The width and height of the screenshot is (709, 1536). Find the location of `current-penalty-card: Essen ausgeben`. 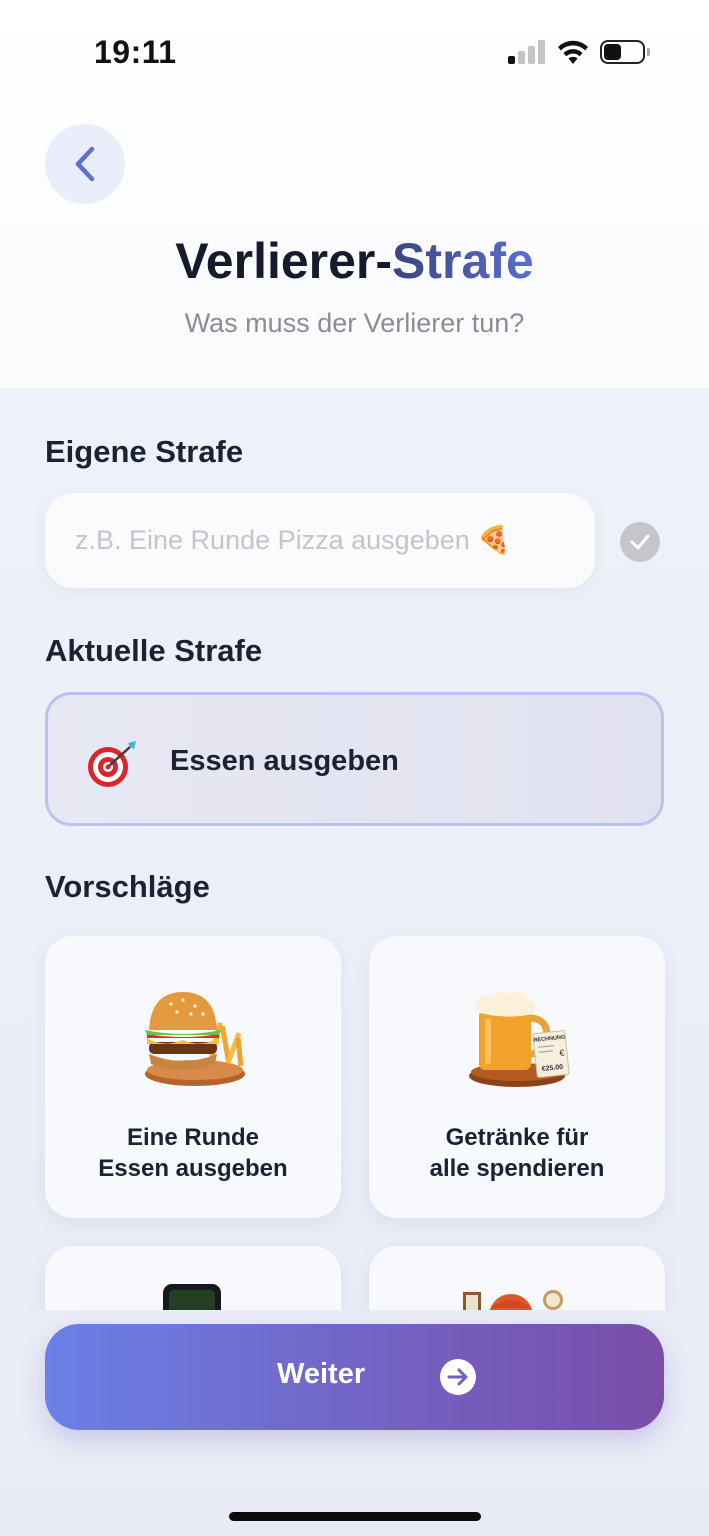

current-penalty-card: Essen ausgeben is located at coordinates (354, 759).